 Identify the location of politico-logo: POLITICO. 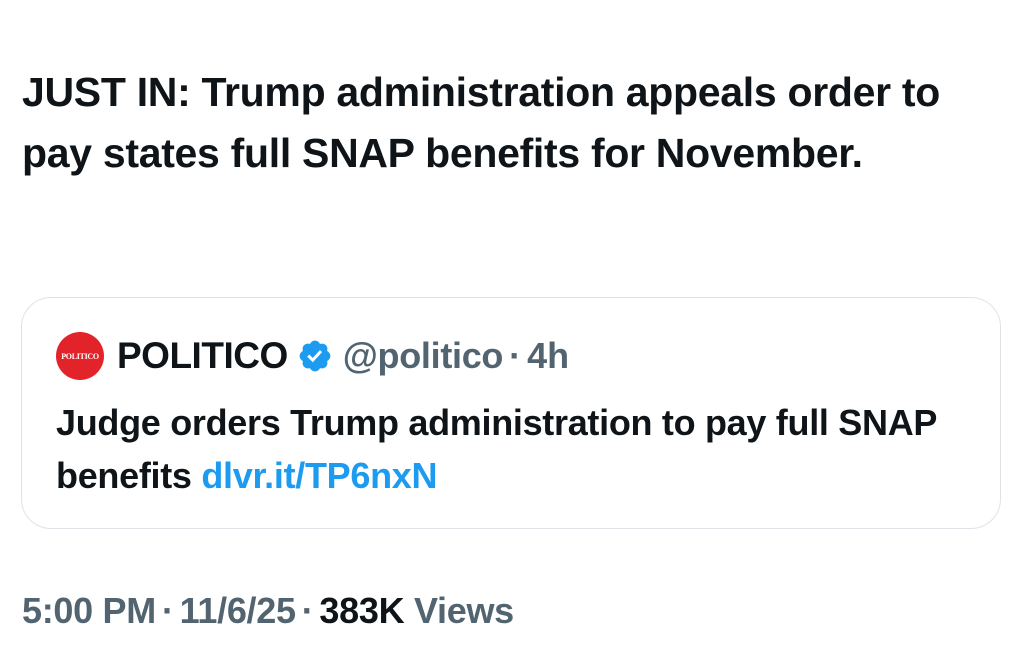
(80, 356).